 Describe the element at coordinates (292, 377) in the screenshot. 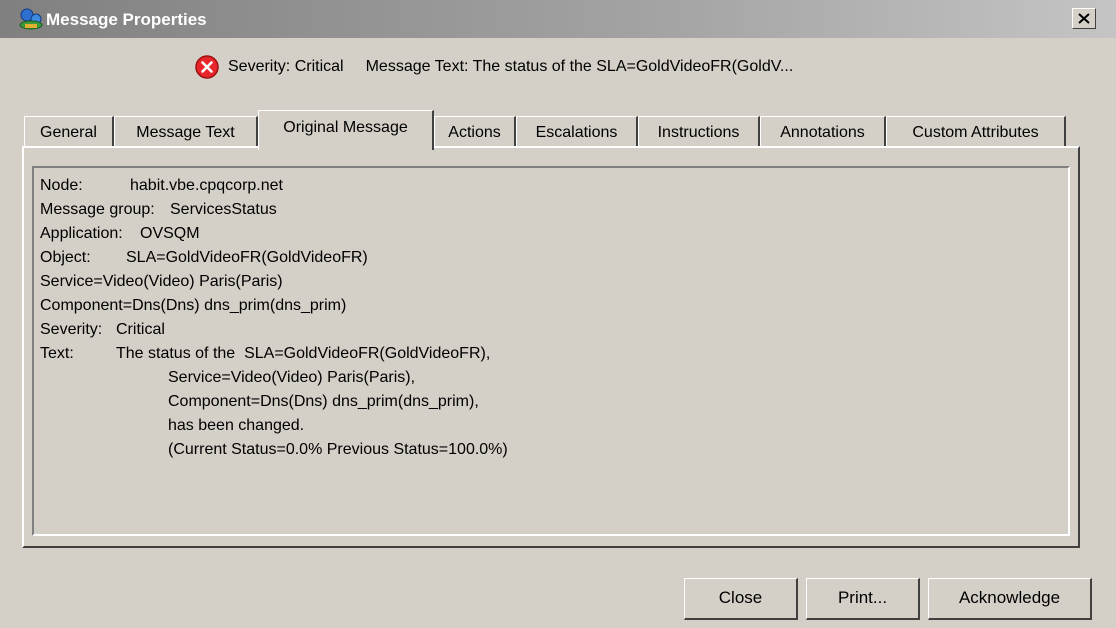

I see `text-line-1: Service=Video(Video) Paris(Paris),` at that location.